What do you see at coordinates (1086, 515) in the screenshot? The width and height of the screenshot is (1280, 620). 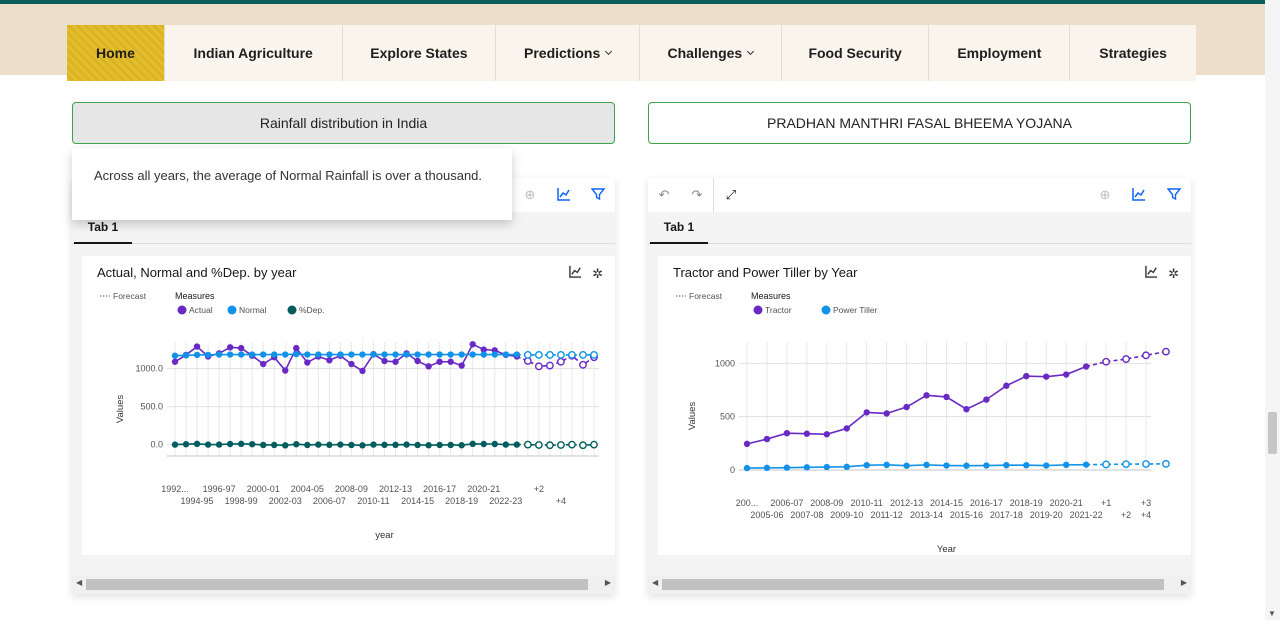 I see `x-tick-label: 2021-22` at bounding box center [1086, 515].